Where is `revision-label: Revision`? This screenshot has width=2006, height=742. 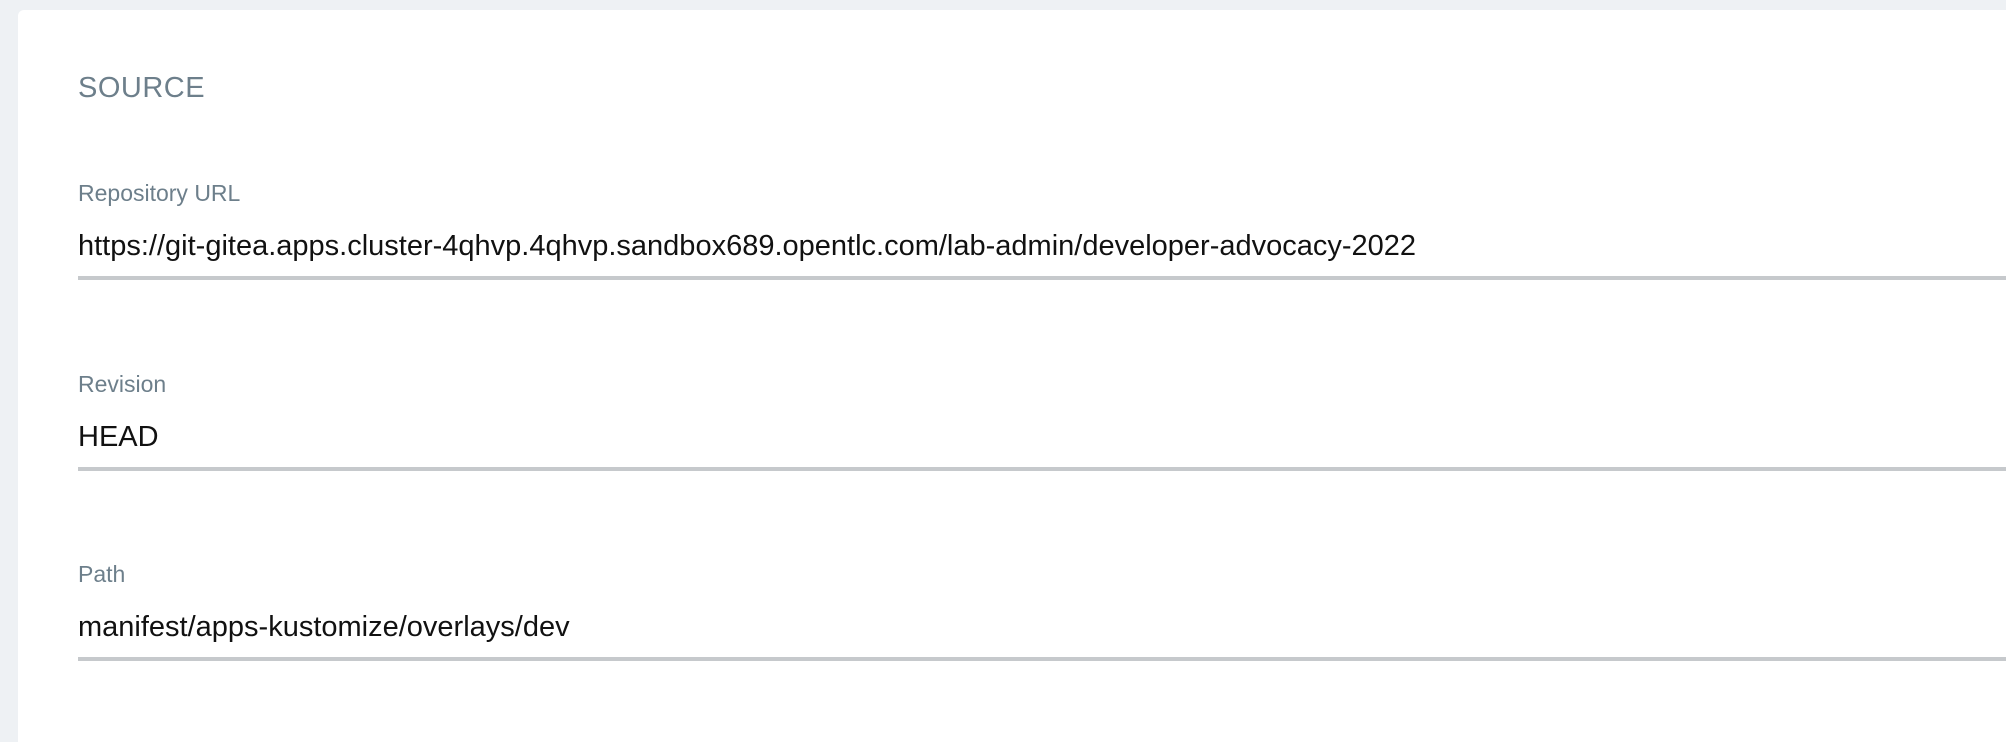 revision-label: Revision is located at coordinates (122, 384).